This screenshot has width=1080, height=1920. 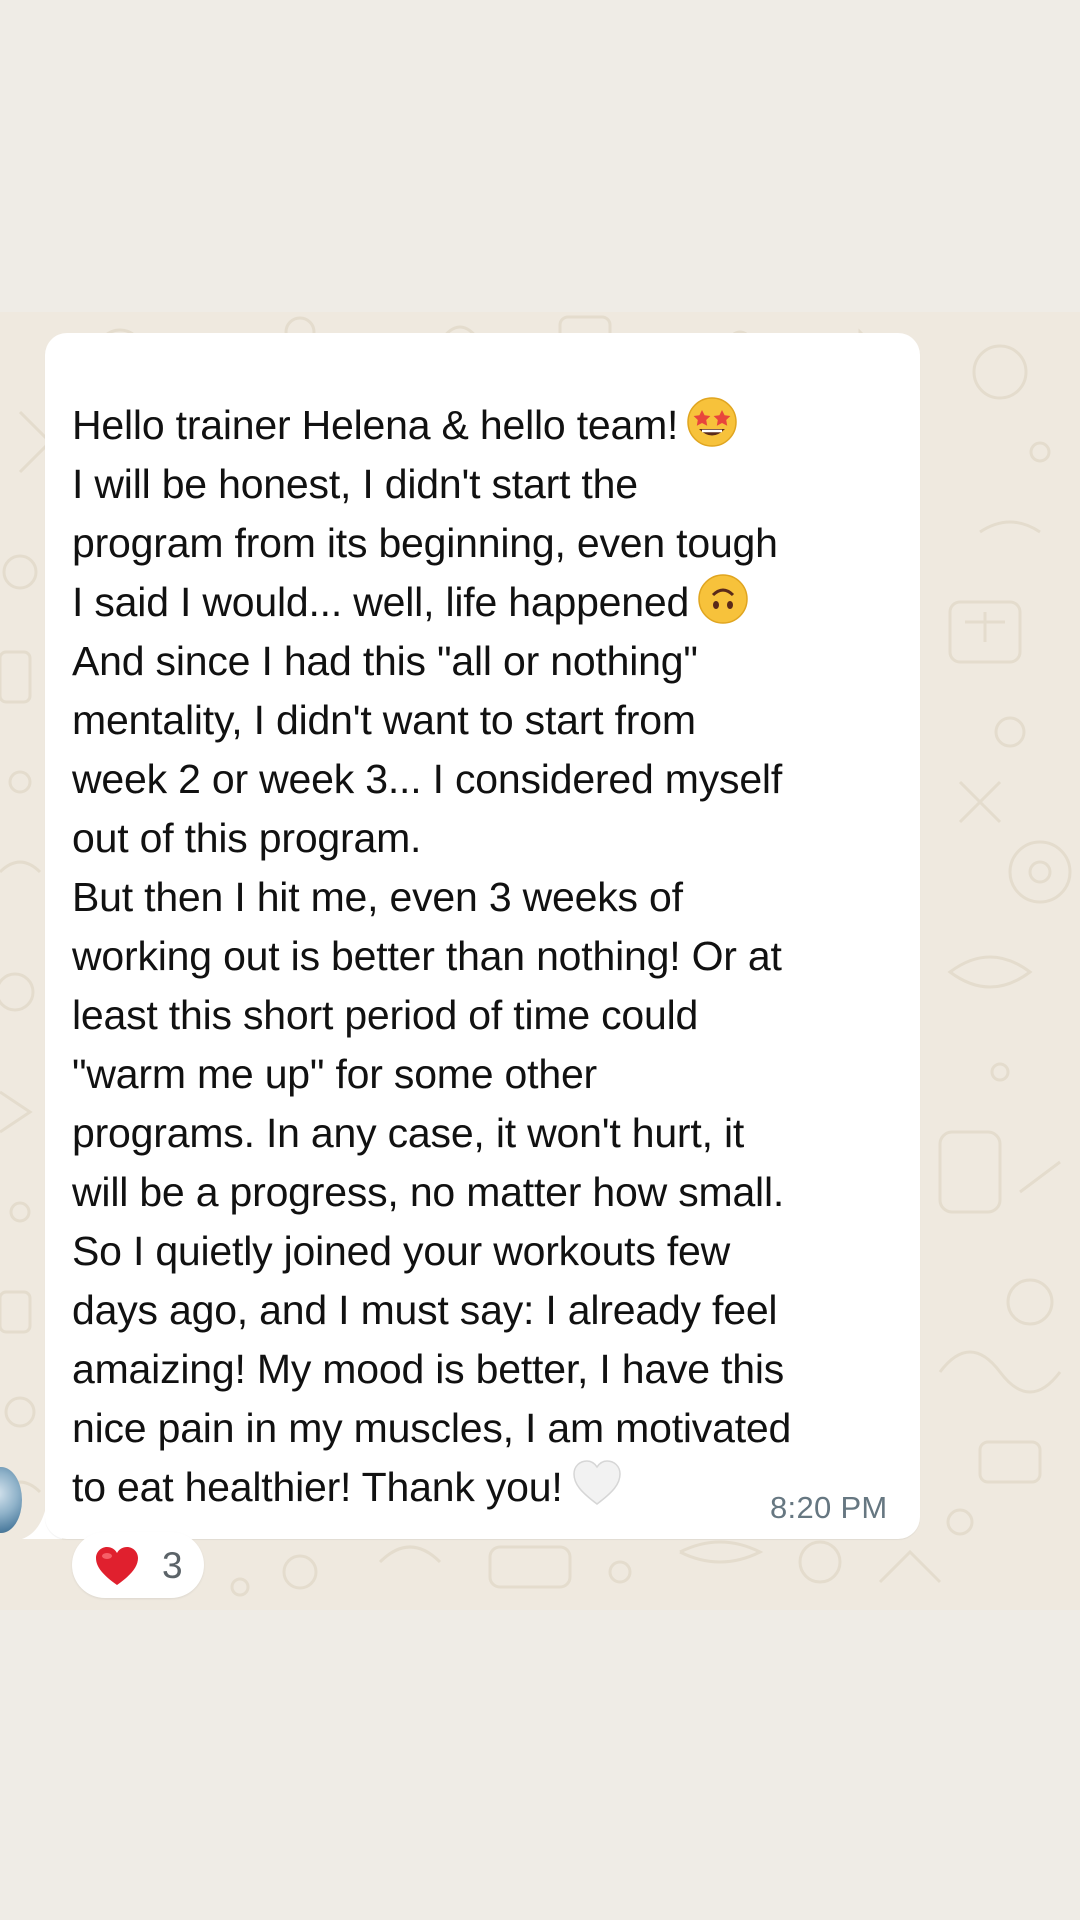 What do you see at coordinates (425, 1310) in the screenshot?
I see `message-line: days ago, and I must say: I already feel` at bounding box center [425, 1310].